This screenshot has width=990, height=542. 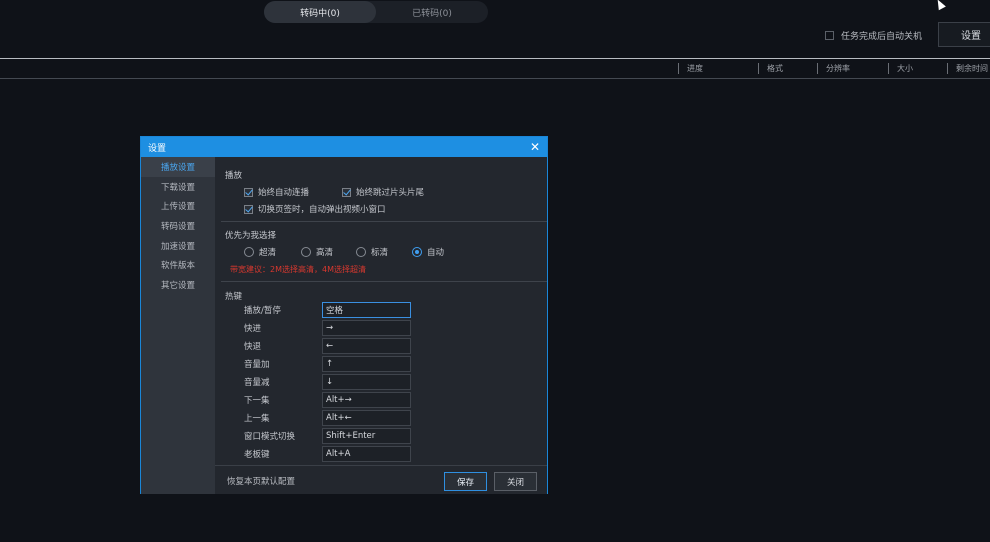 What do you see at coordinates (366, 400) in the screenshot?
I see `hotkey-next-field: Alt+→` at bounding box center [366, 400].